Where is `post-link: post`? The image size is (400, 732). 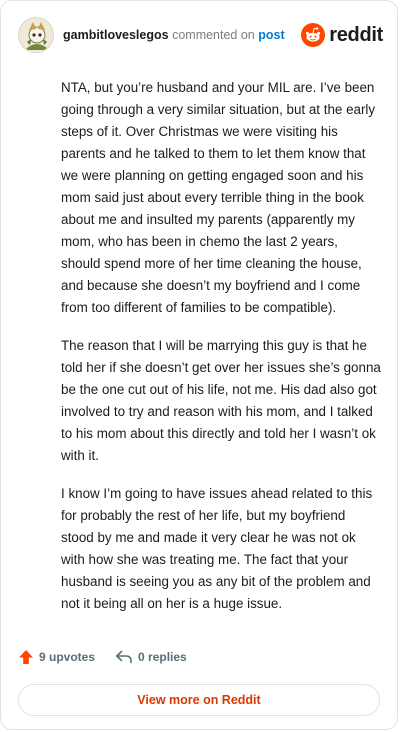
post-link: post is located at coordinates (271, 35).